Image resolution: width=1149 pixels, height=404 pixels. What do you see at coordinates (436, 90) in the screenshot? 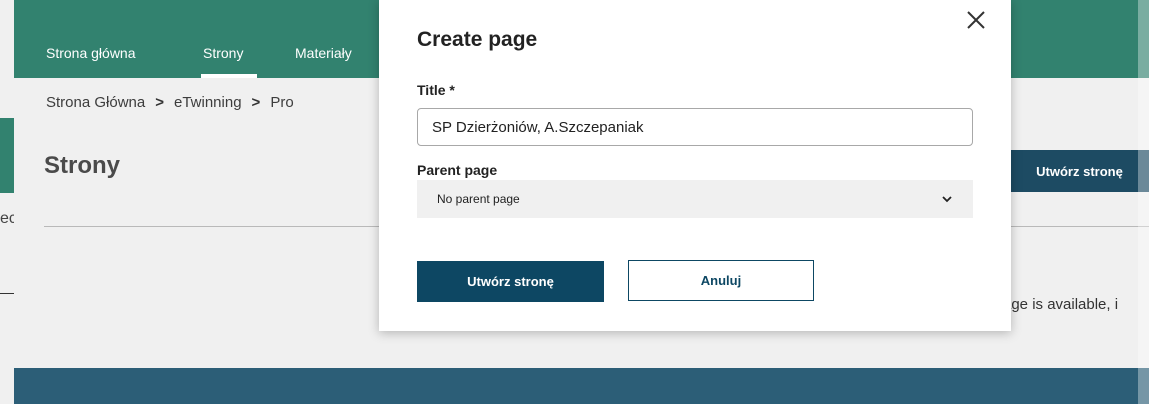
I see `title-label: Title *` at bounding box center [436, 90].